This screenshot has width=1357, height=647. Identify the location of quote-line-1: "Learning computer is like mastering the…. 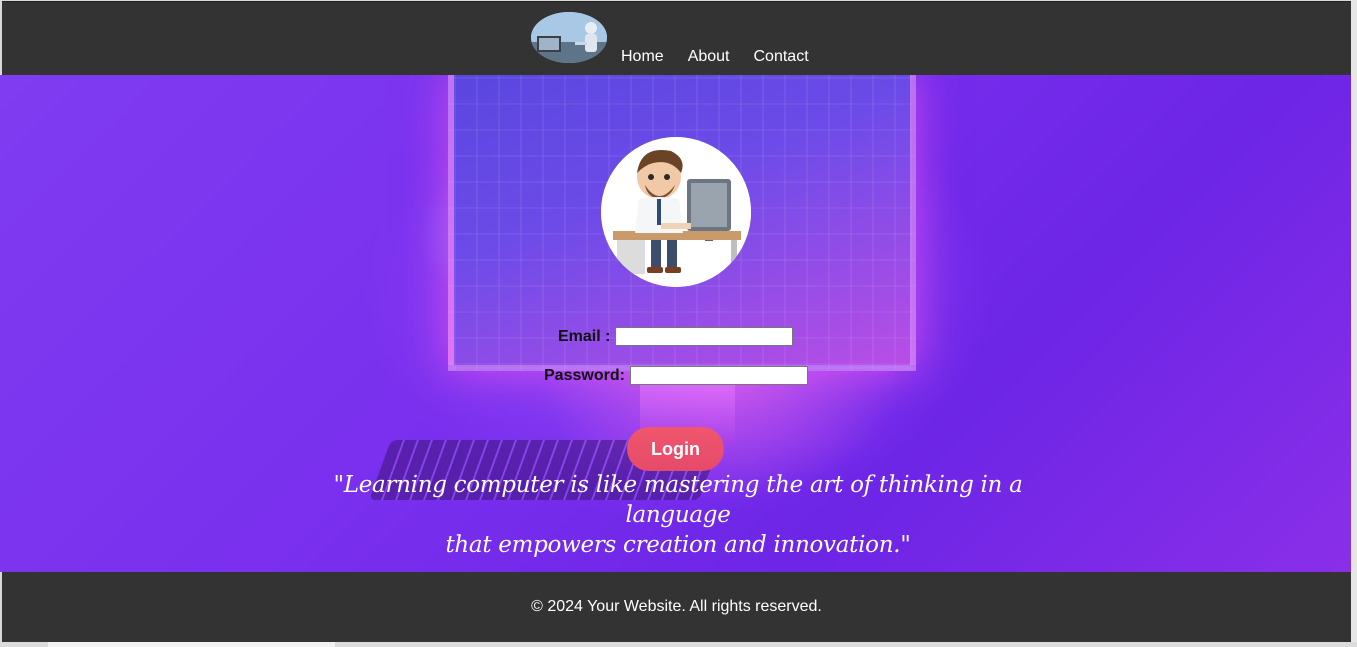
(678, 500).